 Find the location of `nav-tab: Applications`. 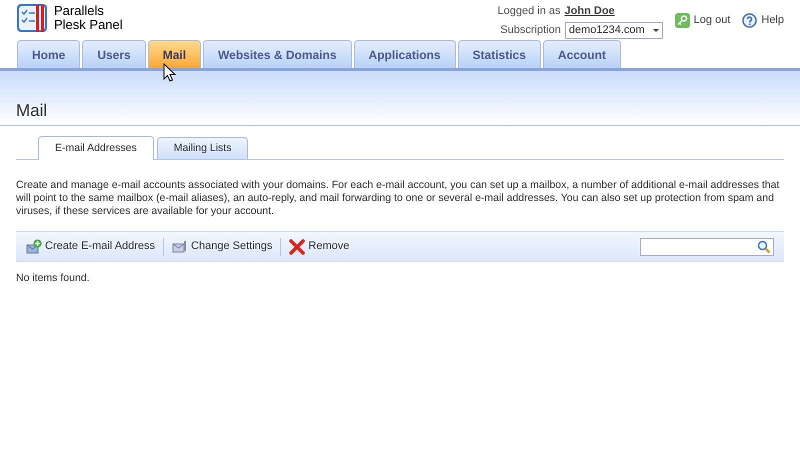

nav-tab: Applications is located at coordinates (405, 54).